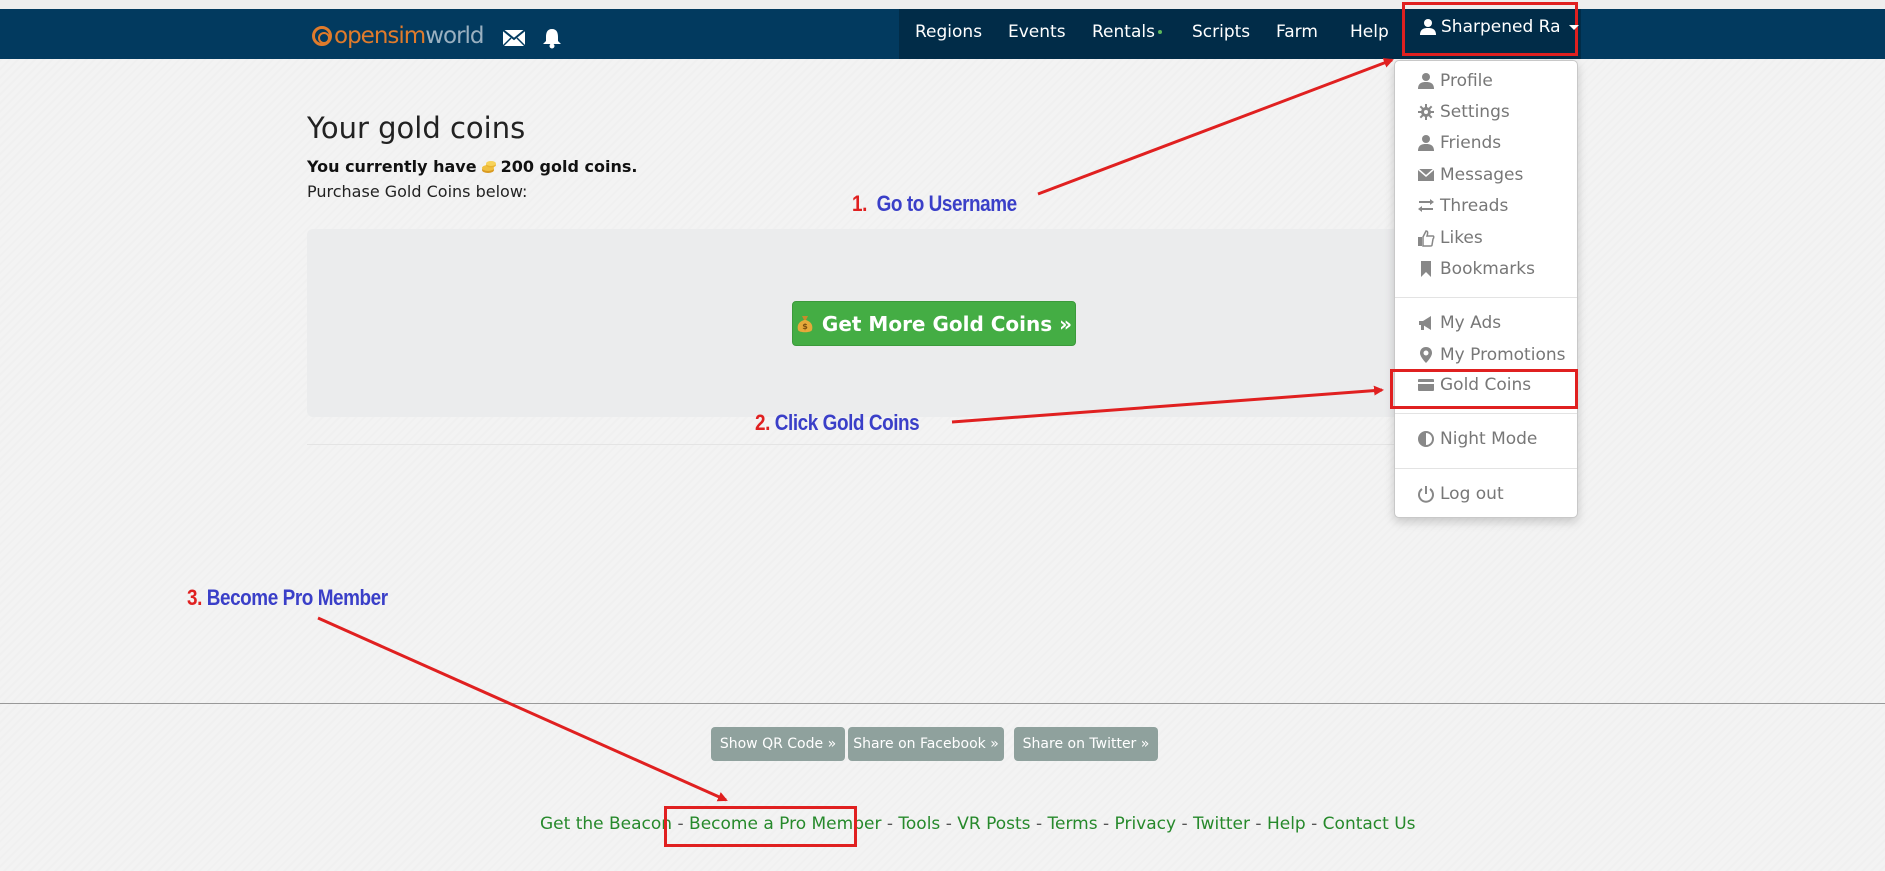  I want to click on nav-events: Events, so click(1037, 32).